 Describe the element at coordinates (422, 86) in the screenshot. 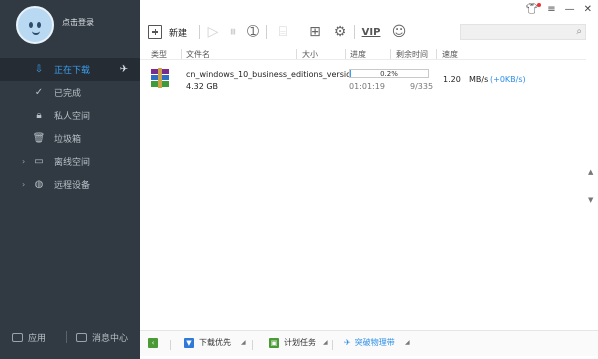

I see `piece-count: 9/335` at that location.